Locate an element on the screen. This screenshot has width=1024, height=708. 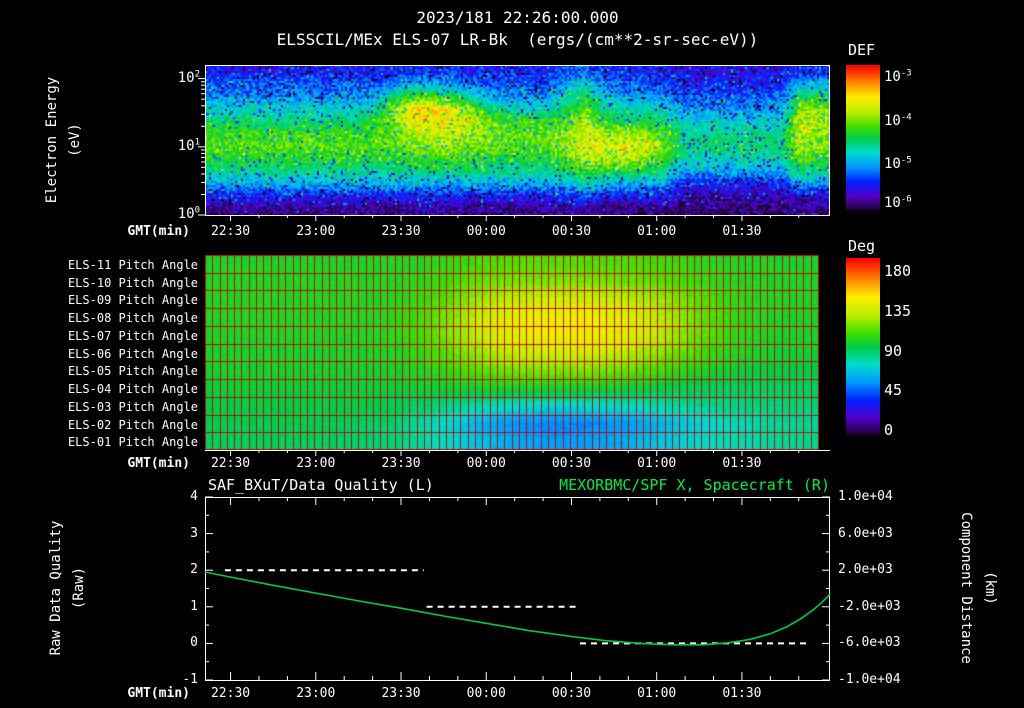
deg-colorbar-tick-label: 45 is located at coordinates (893, 390).